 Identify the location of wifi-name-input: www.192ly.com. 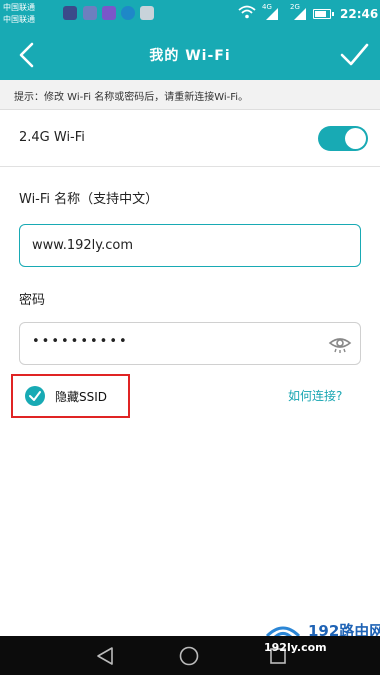
(190, 245).